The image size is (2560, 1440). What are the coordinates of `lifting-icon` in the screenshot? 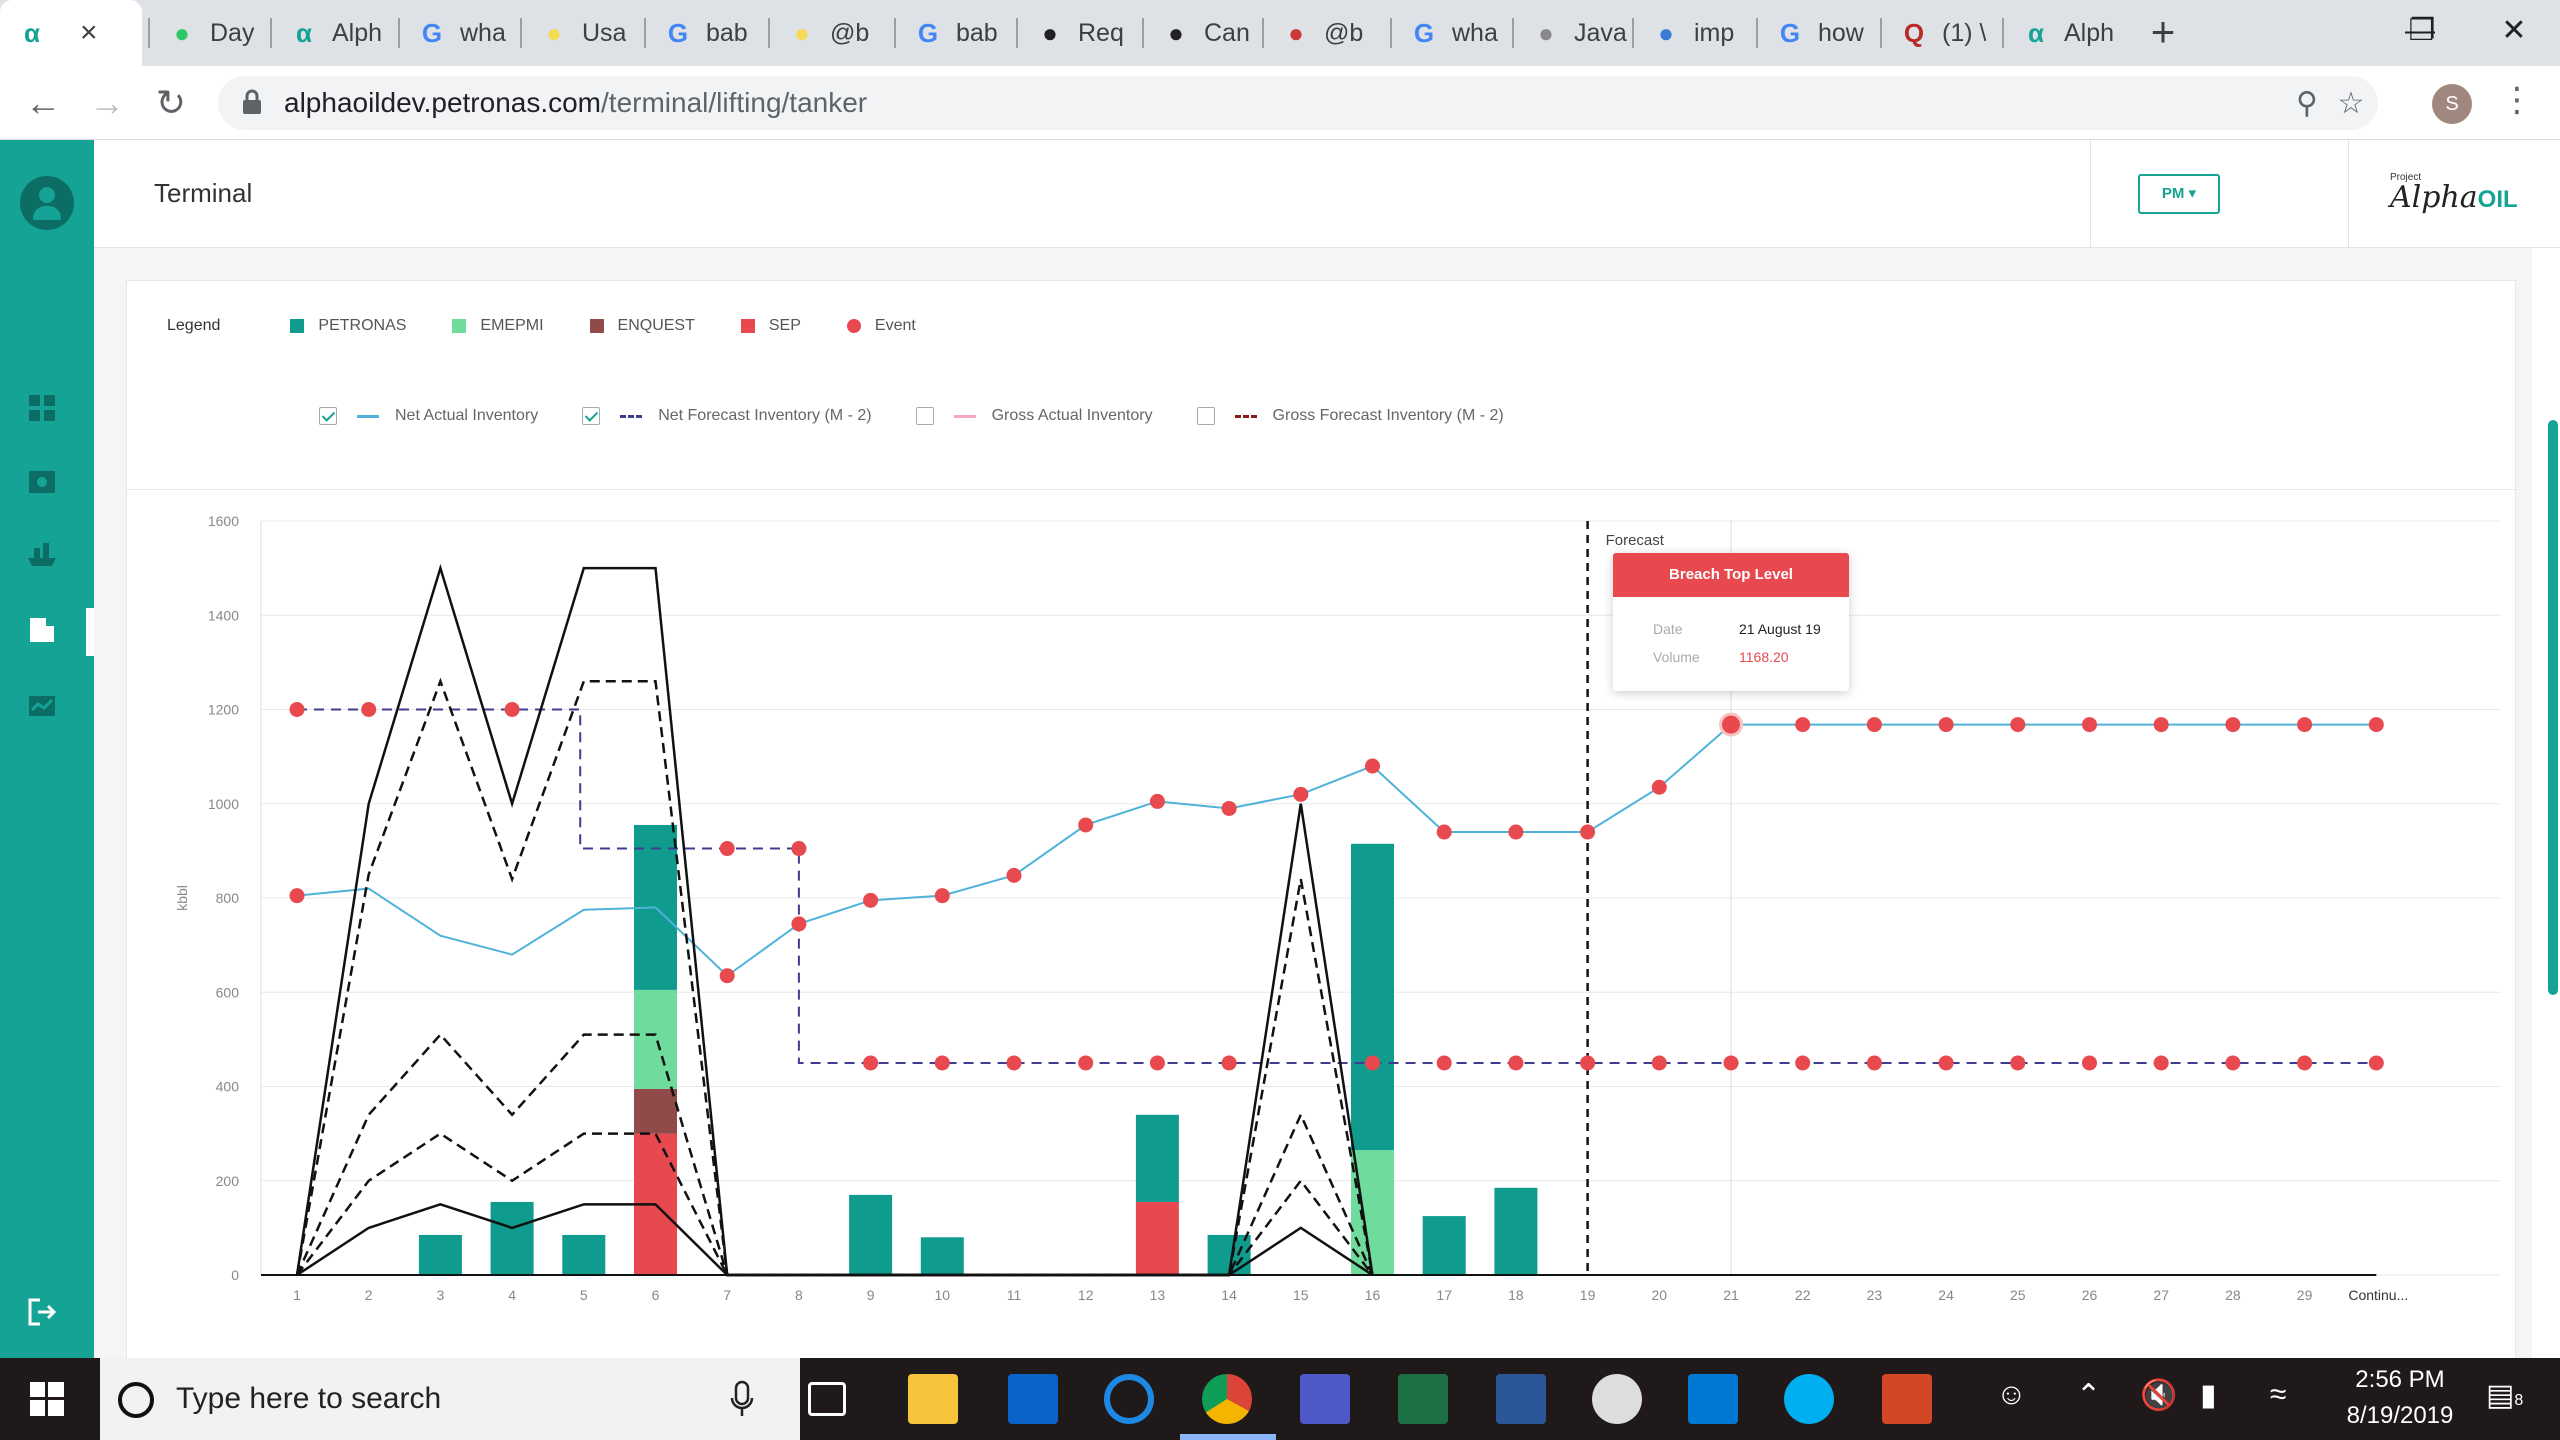 It's located at (42, 630).